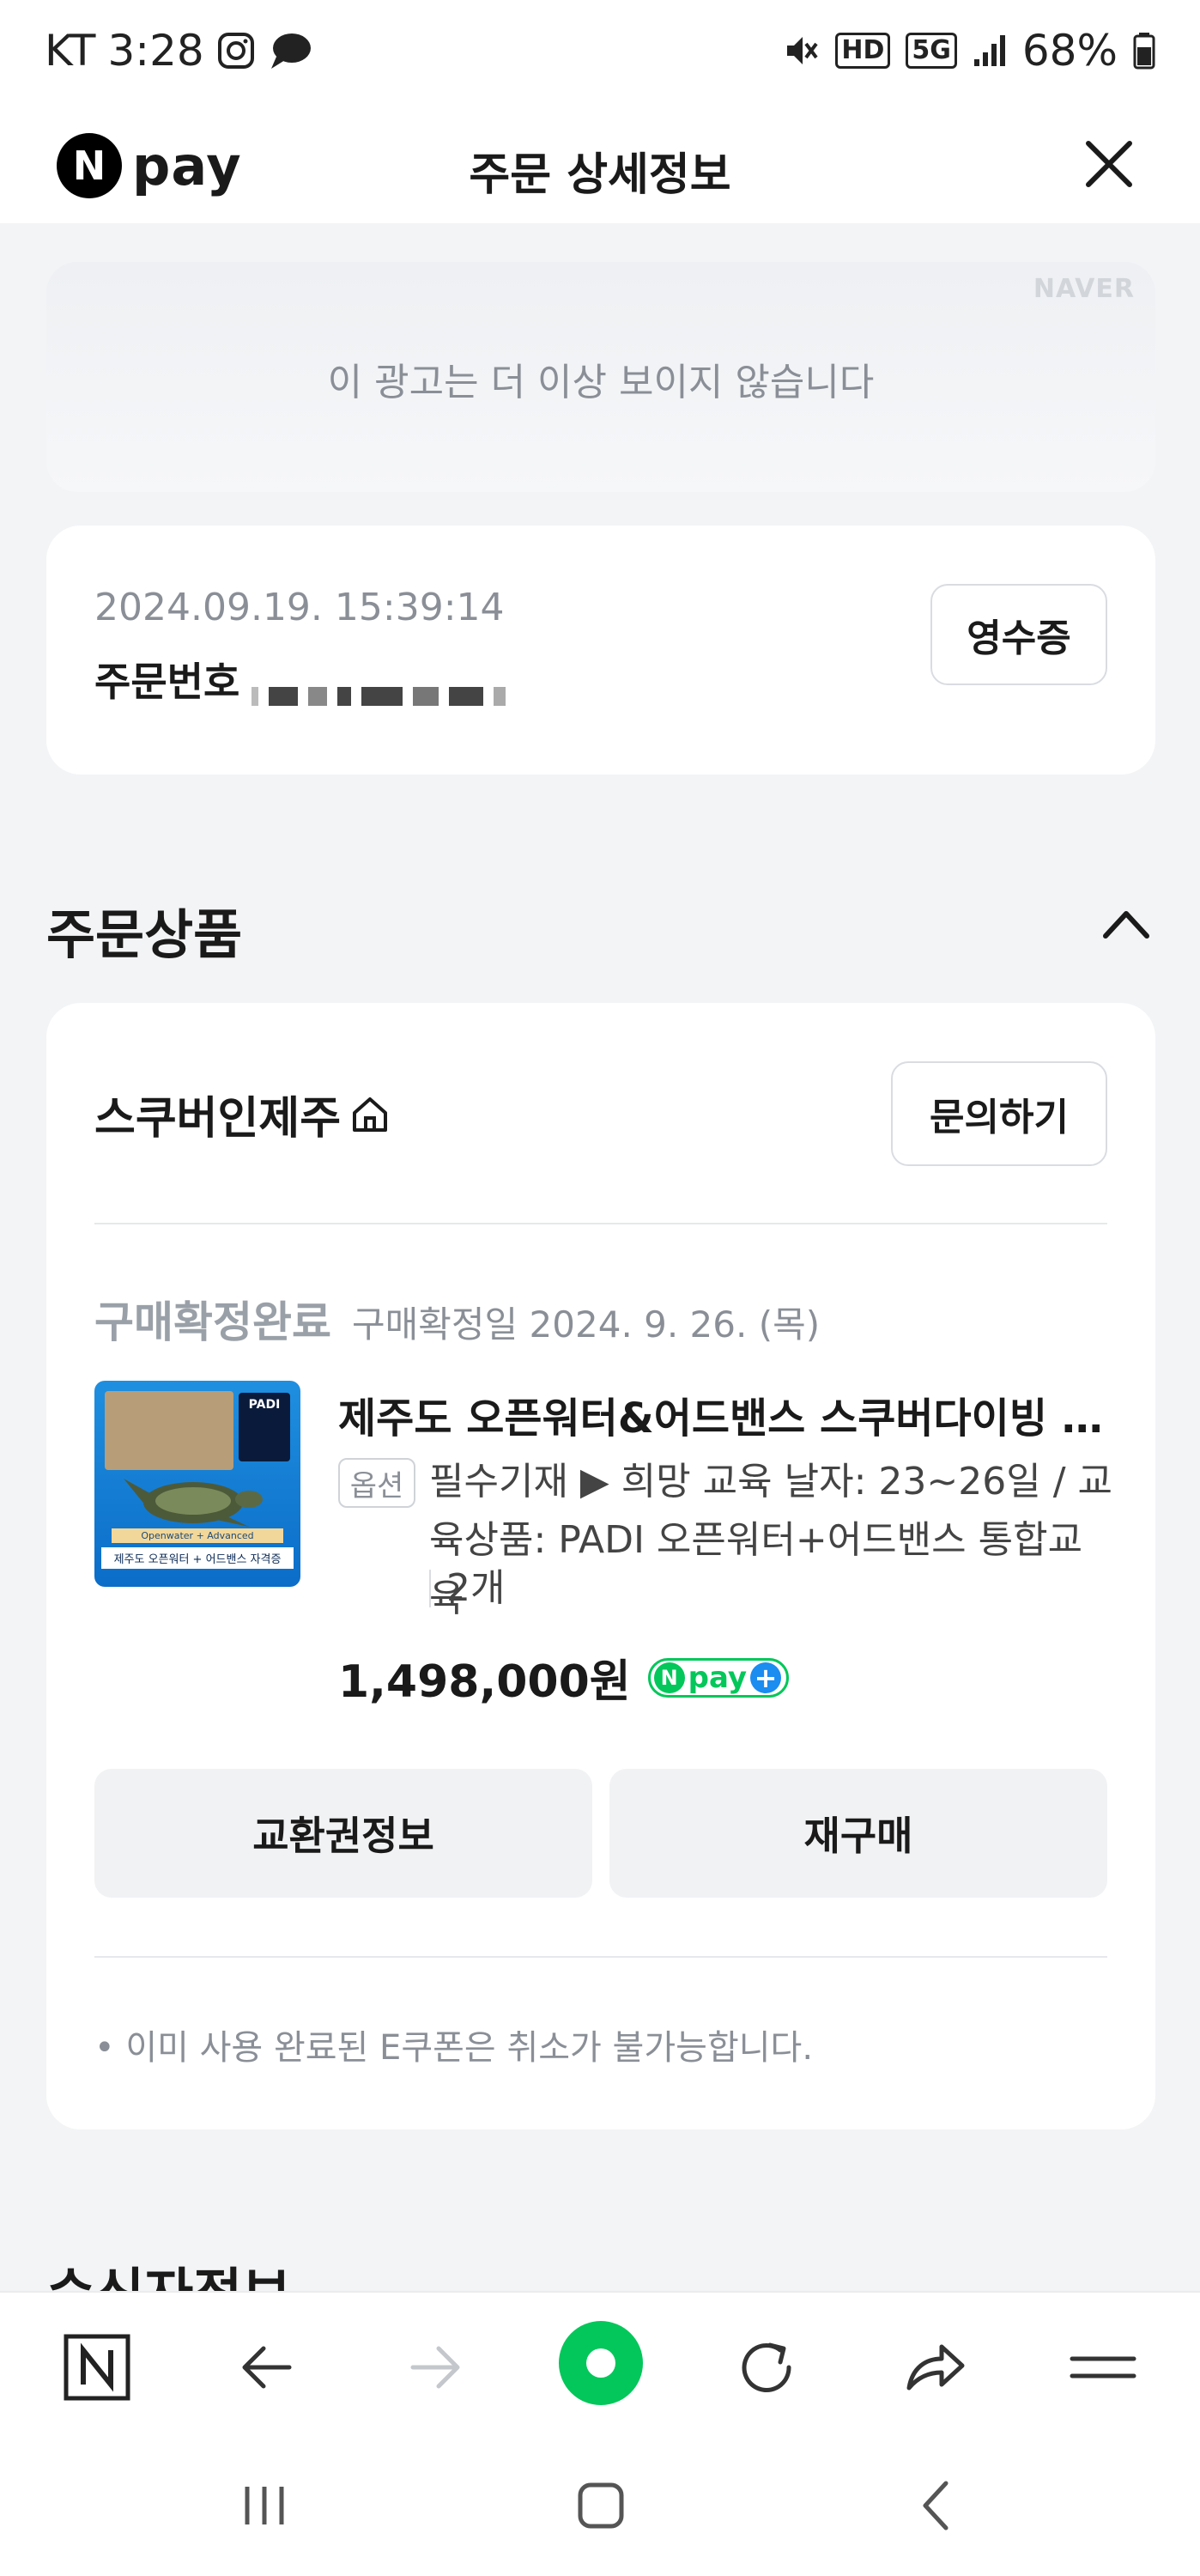 Image resolution: width=1200 pixels, height=2576 pixels. Describe the element at coordinates (144, 935) in the screenshot. I see `section-title-order-items: 주문상품` at that location.